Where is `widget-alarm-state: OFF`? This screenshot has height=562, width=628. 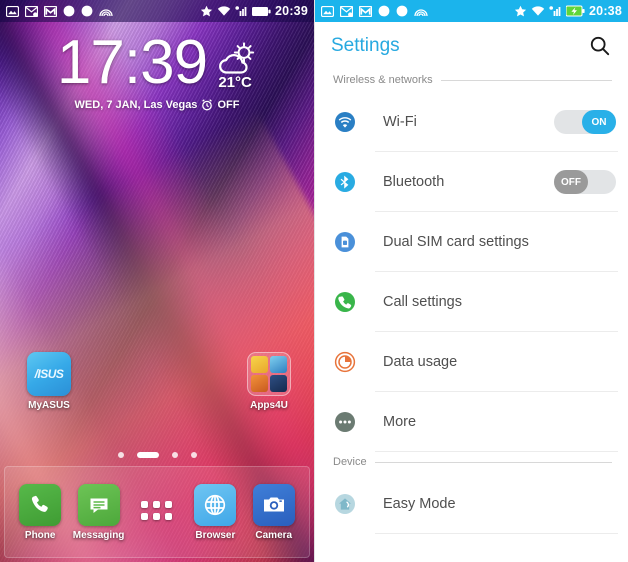
widget-alarm-state: OFF is located at coordinates (228, 104).